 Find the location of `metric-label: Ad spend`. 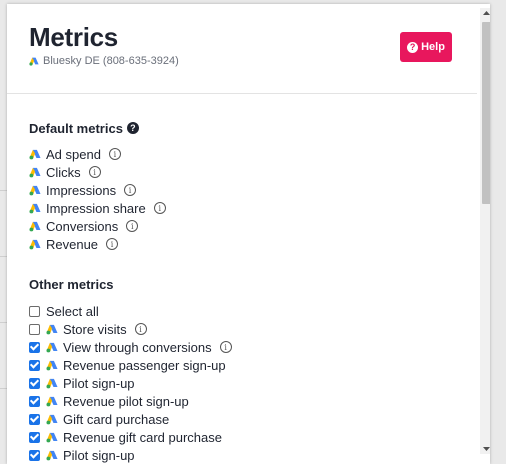

metric-label: Ad spend is located at coordinates (73, 154).